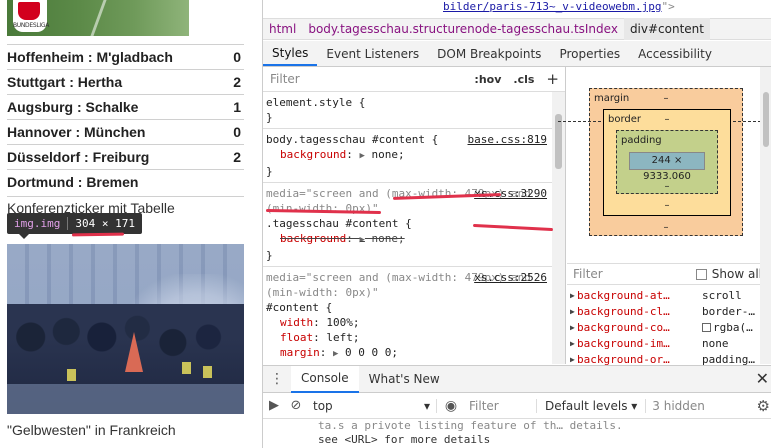  Describe the element at coordinates (78, 157) in the screenshot. I see `match-teams: Düsseldorf : Freiburg` at that location.